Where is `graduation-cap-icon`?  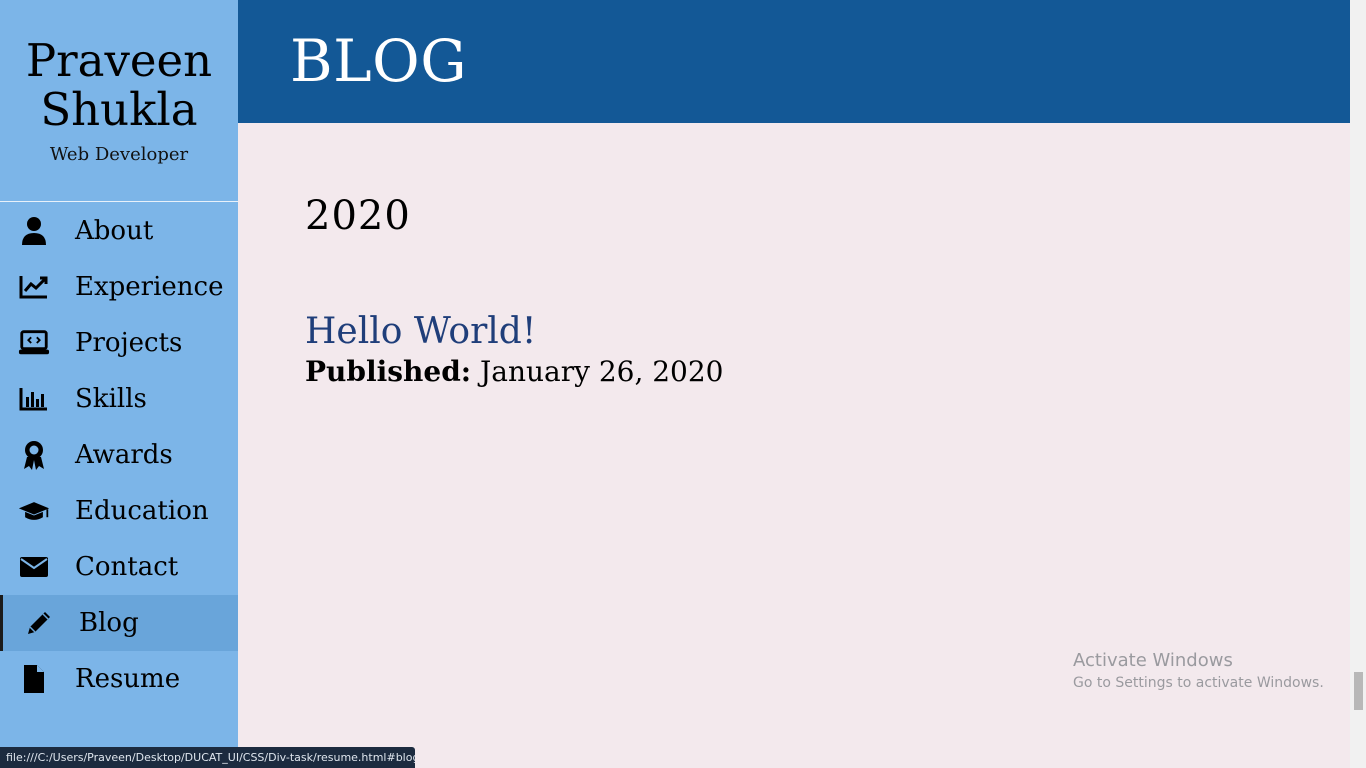 graduation-cap-icon is located at coordinates (34, 511).